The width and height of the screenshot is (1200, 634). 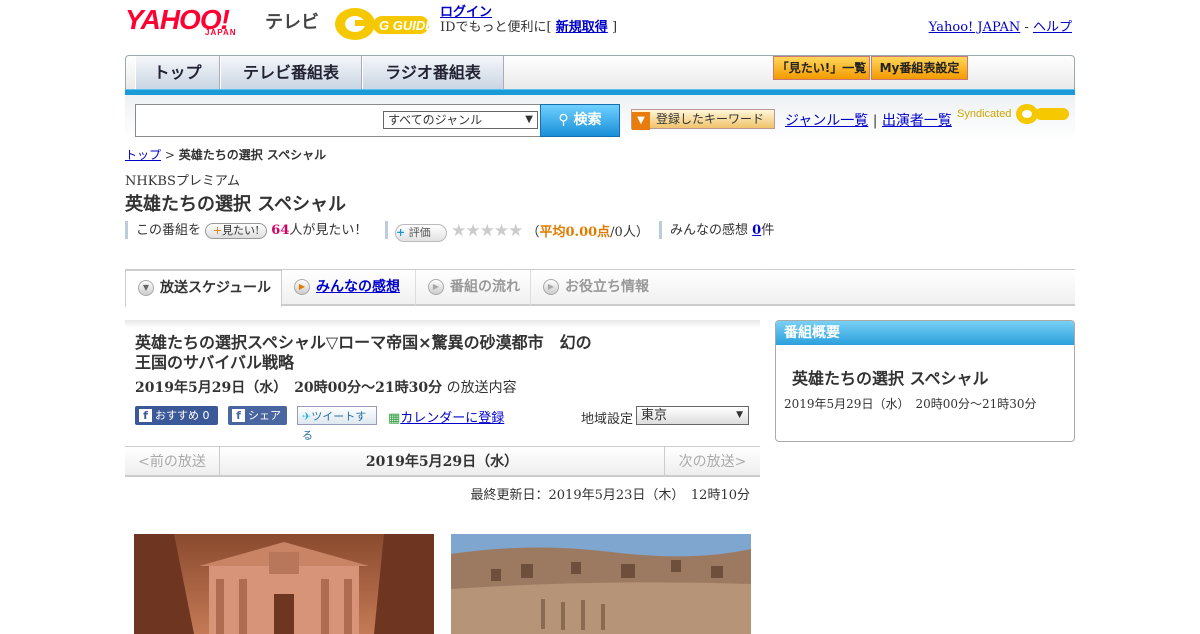 I want to click on login-box: ログイン IDでもっと便利に[ 新規取得 ], so click(x=528, y=20).